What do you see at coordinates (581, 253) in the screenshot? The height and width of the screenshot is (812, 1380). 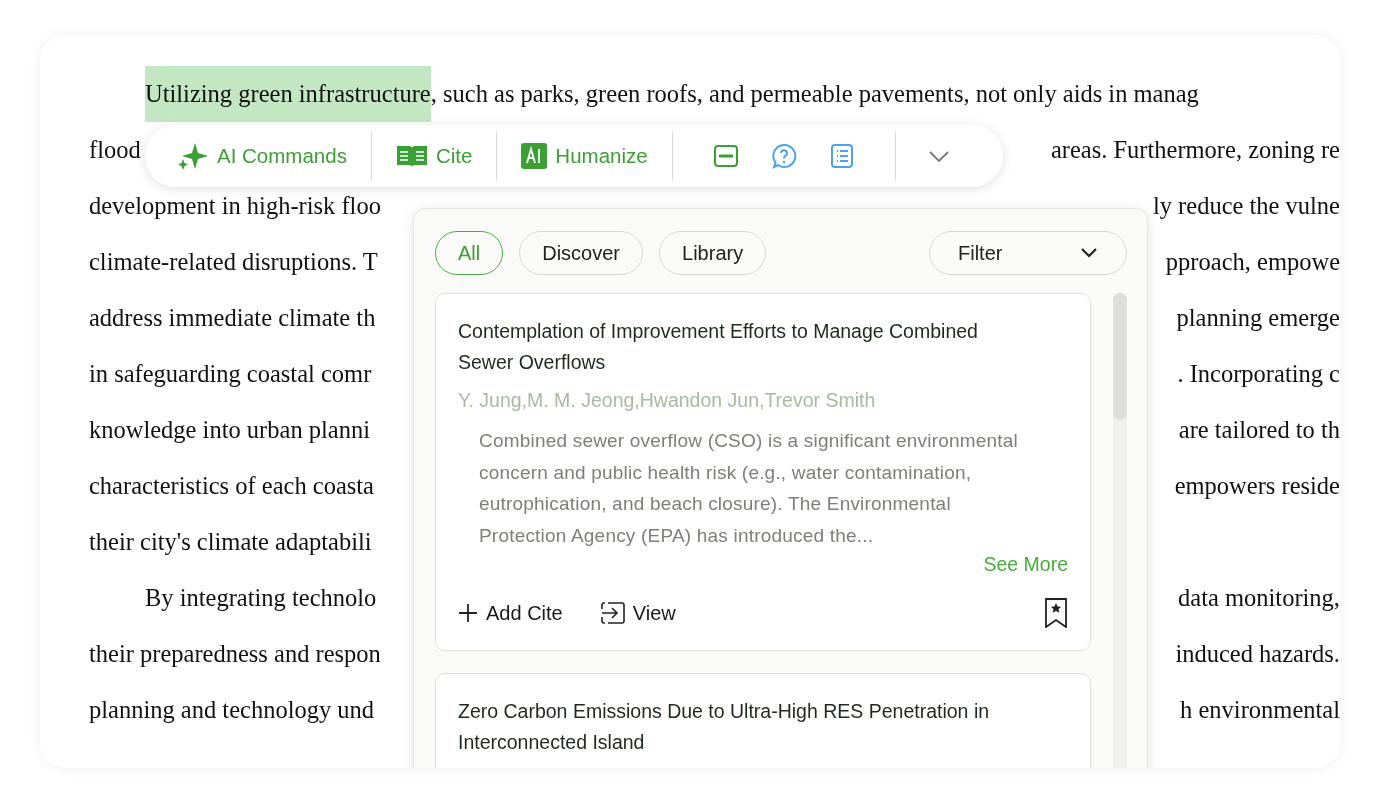 I see `filter-tab: Discover` at bounding box center [581, 253].